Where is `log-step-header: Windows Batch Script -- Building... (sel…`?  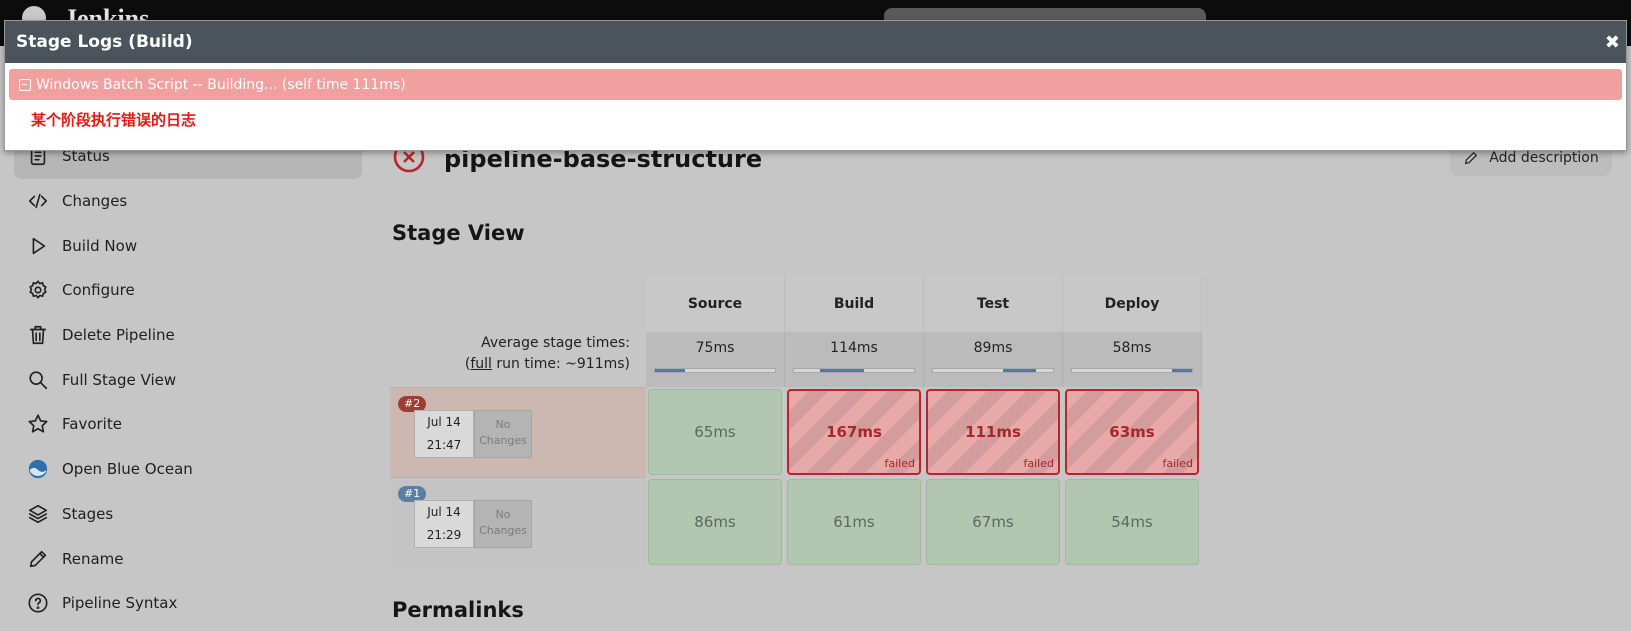
log-step-header: Windows Batch Script -- Building... (sel… is located at coordinates (815, 84).